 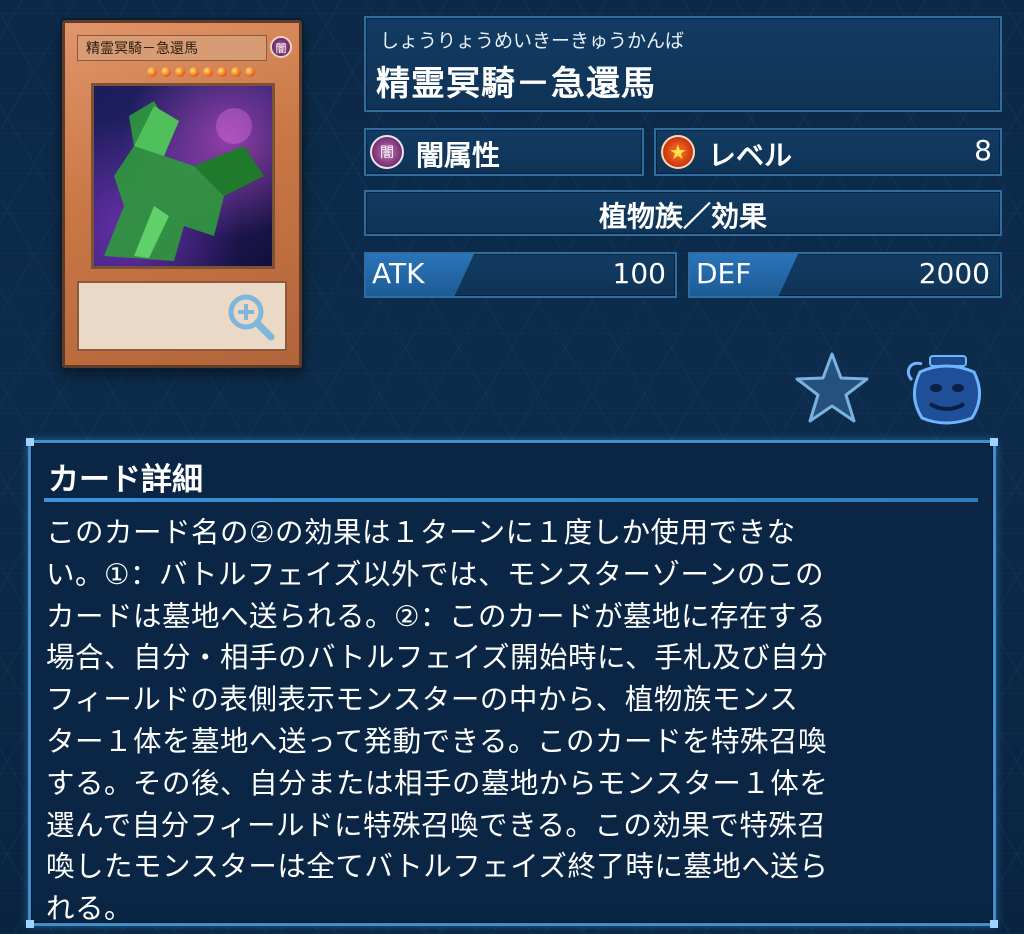 What do you see at coordinates (125, 480) in the screenshot?
I see `card-detail-title: カード詳細` at bounding box center [125, 480].